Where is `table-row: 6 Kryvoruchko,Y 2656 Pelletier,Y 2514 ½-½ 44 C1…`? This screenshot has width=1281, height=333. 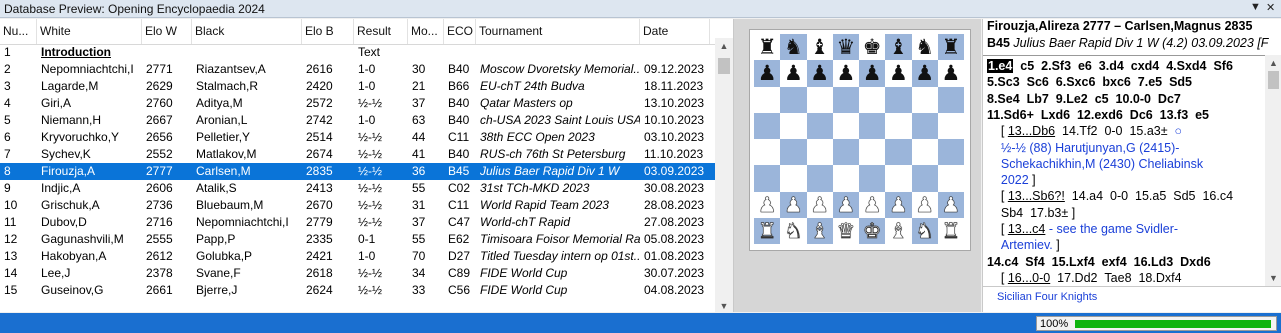 table-row: 6 Kryvoruchko,Y 2656 Pelletier,Y 2514 ½-½ 44 C1… is located at coordinates (357, 137).